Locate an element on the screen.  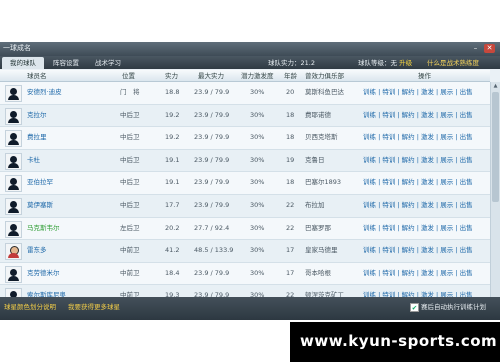
watermark-text: www.kyun-sports.com is located at coordinates (399, 341).